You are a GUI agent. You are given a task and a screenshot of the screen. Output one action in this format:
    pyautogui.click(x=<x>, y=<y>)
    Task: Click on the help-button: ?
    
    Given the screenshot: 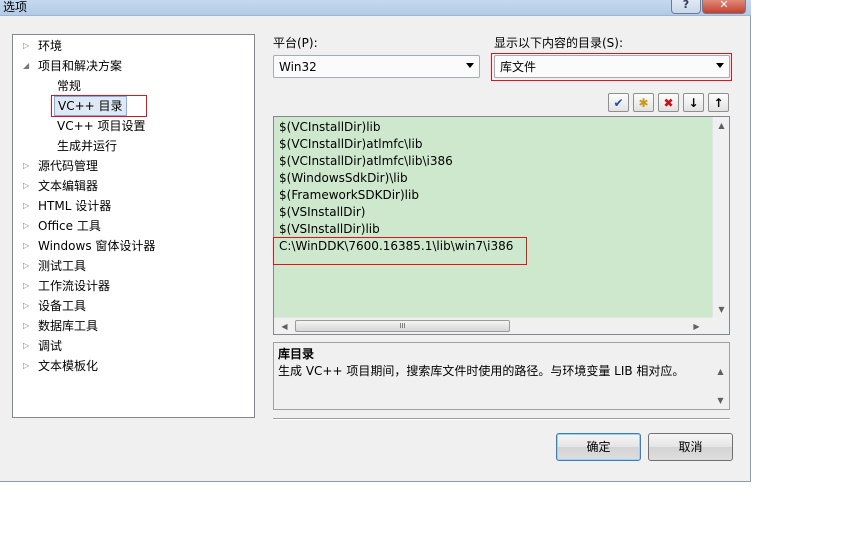 What is the action you would take?
    pyautogui.click(x=686, y=7)
    